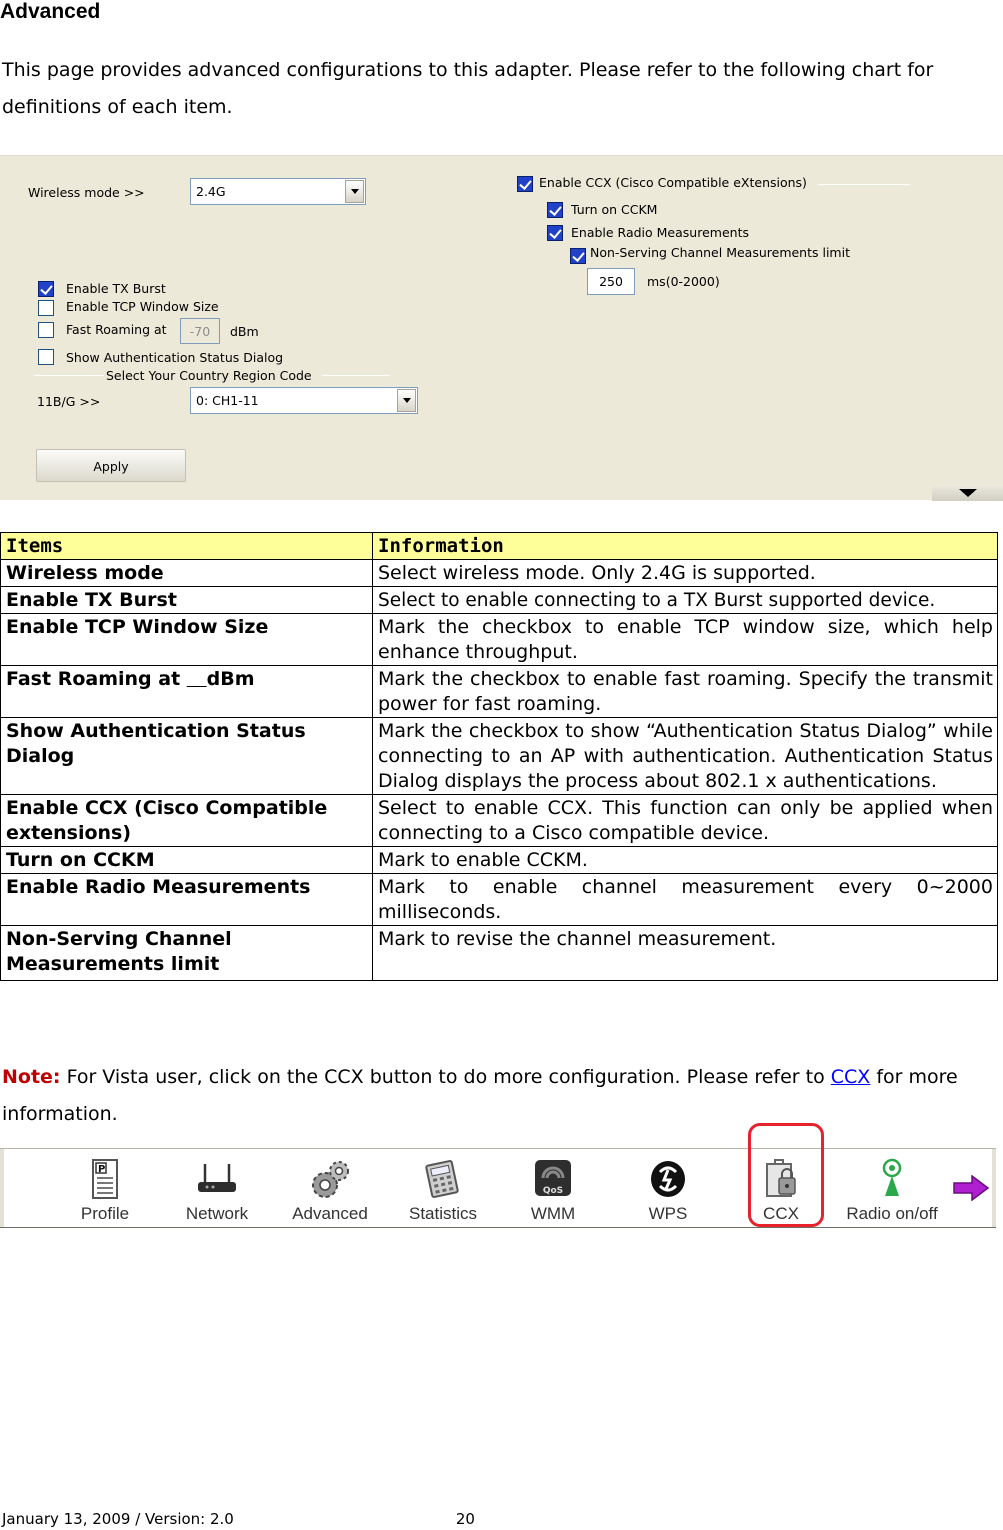 This screenshot has width=1003, height=1530. I want to click on show-auth-label: Show Authentication Status Dialog, so click(175, 357).